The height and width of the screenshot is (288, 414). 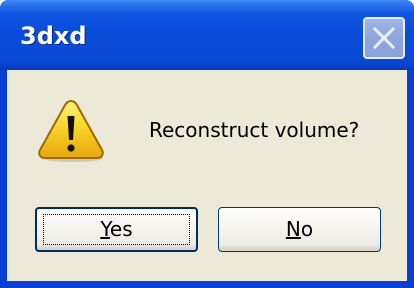 I want to click on close-button, so click(x=384, y=38).